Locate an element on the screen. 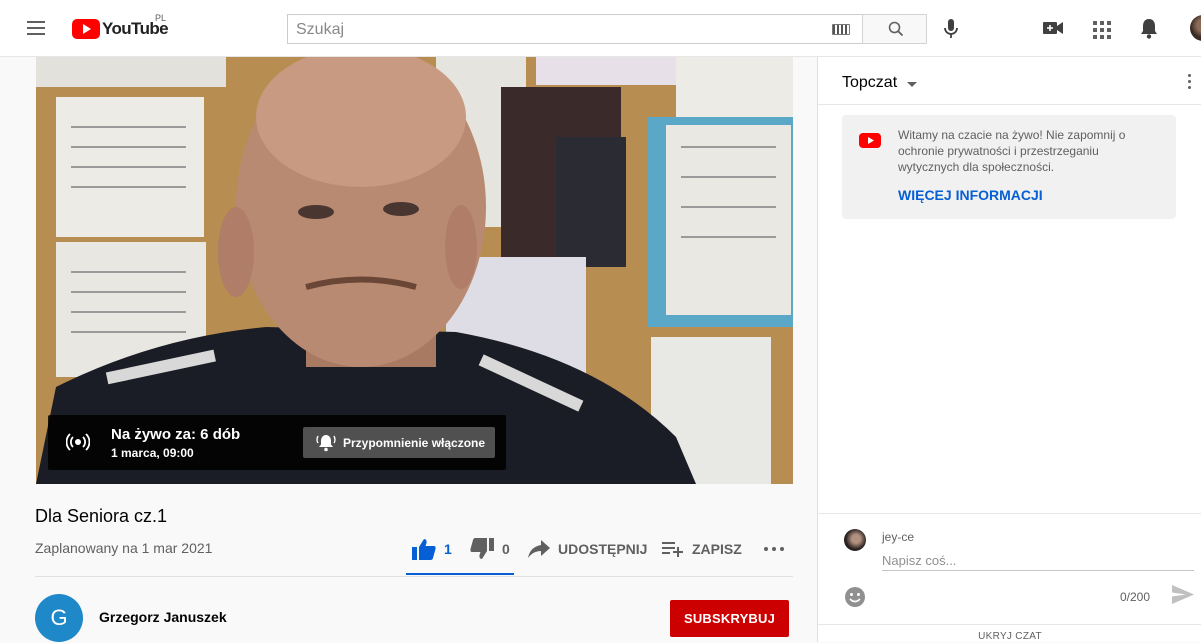 Image resolution: width=1201 pixels, height=643 pixels. chat-mode-dropdown: Topczat is located at coordinates (869, 83).